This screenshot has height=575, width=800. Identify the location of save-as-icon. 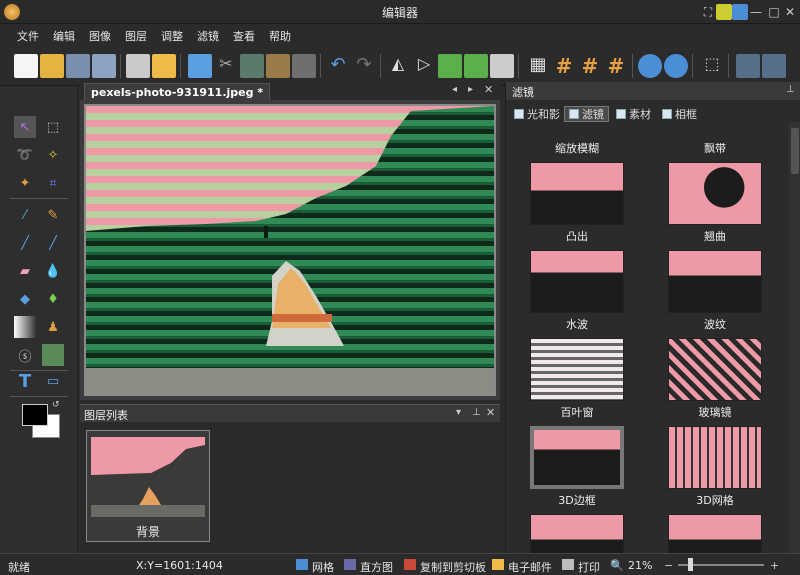
(104, 66).